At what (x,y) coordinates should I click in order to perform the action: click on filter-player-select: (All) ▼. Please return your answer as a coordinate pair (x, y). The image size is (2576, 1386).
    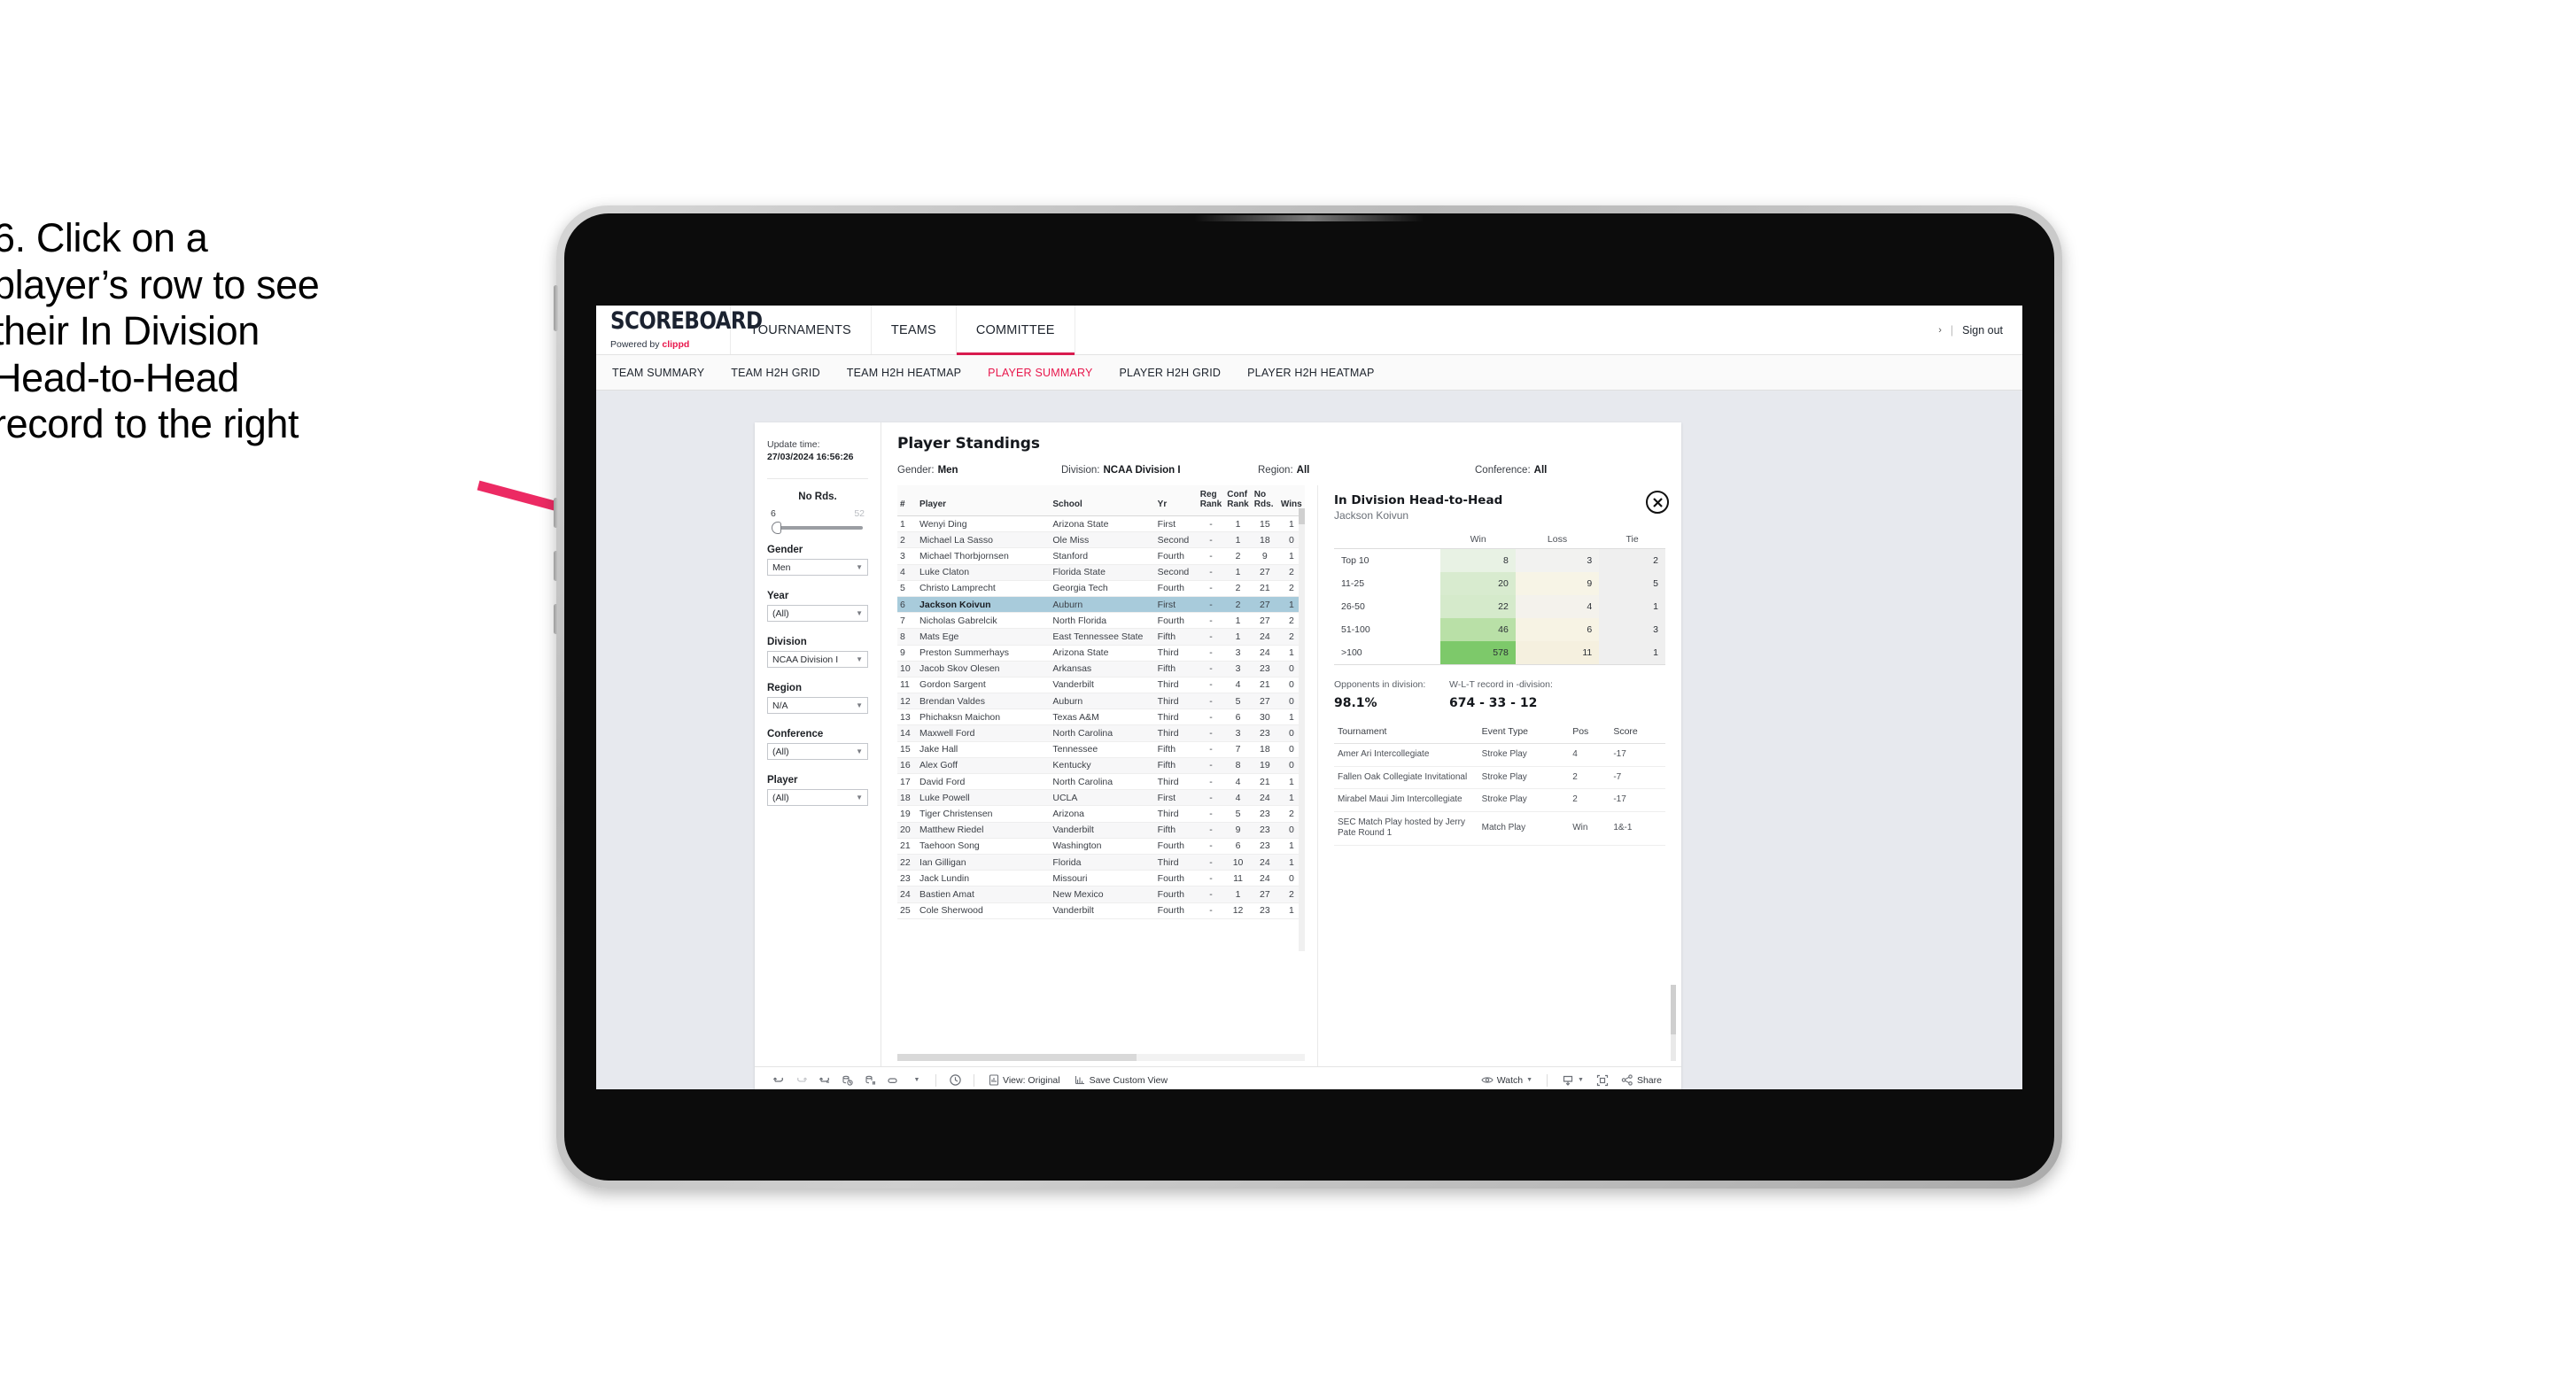
    Looking at the image, I should click on (817, 798).